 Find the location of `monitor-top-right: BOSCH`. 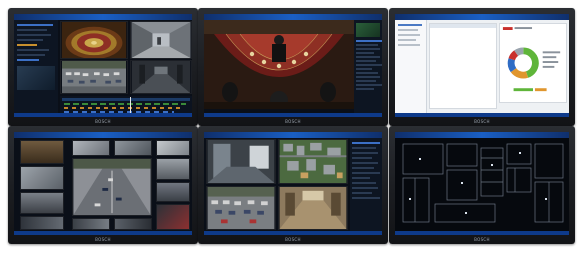

monitor-top-right: BOSCH is located at coordinates (482, 67).